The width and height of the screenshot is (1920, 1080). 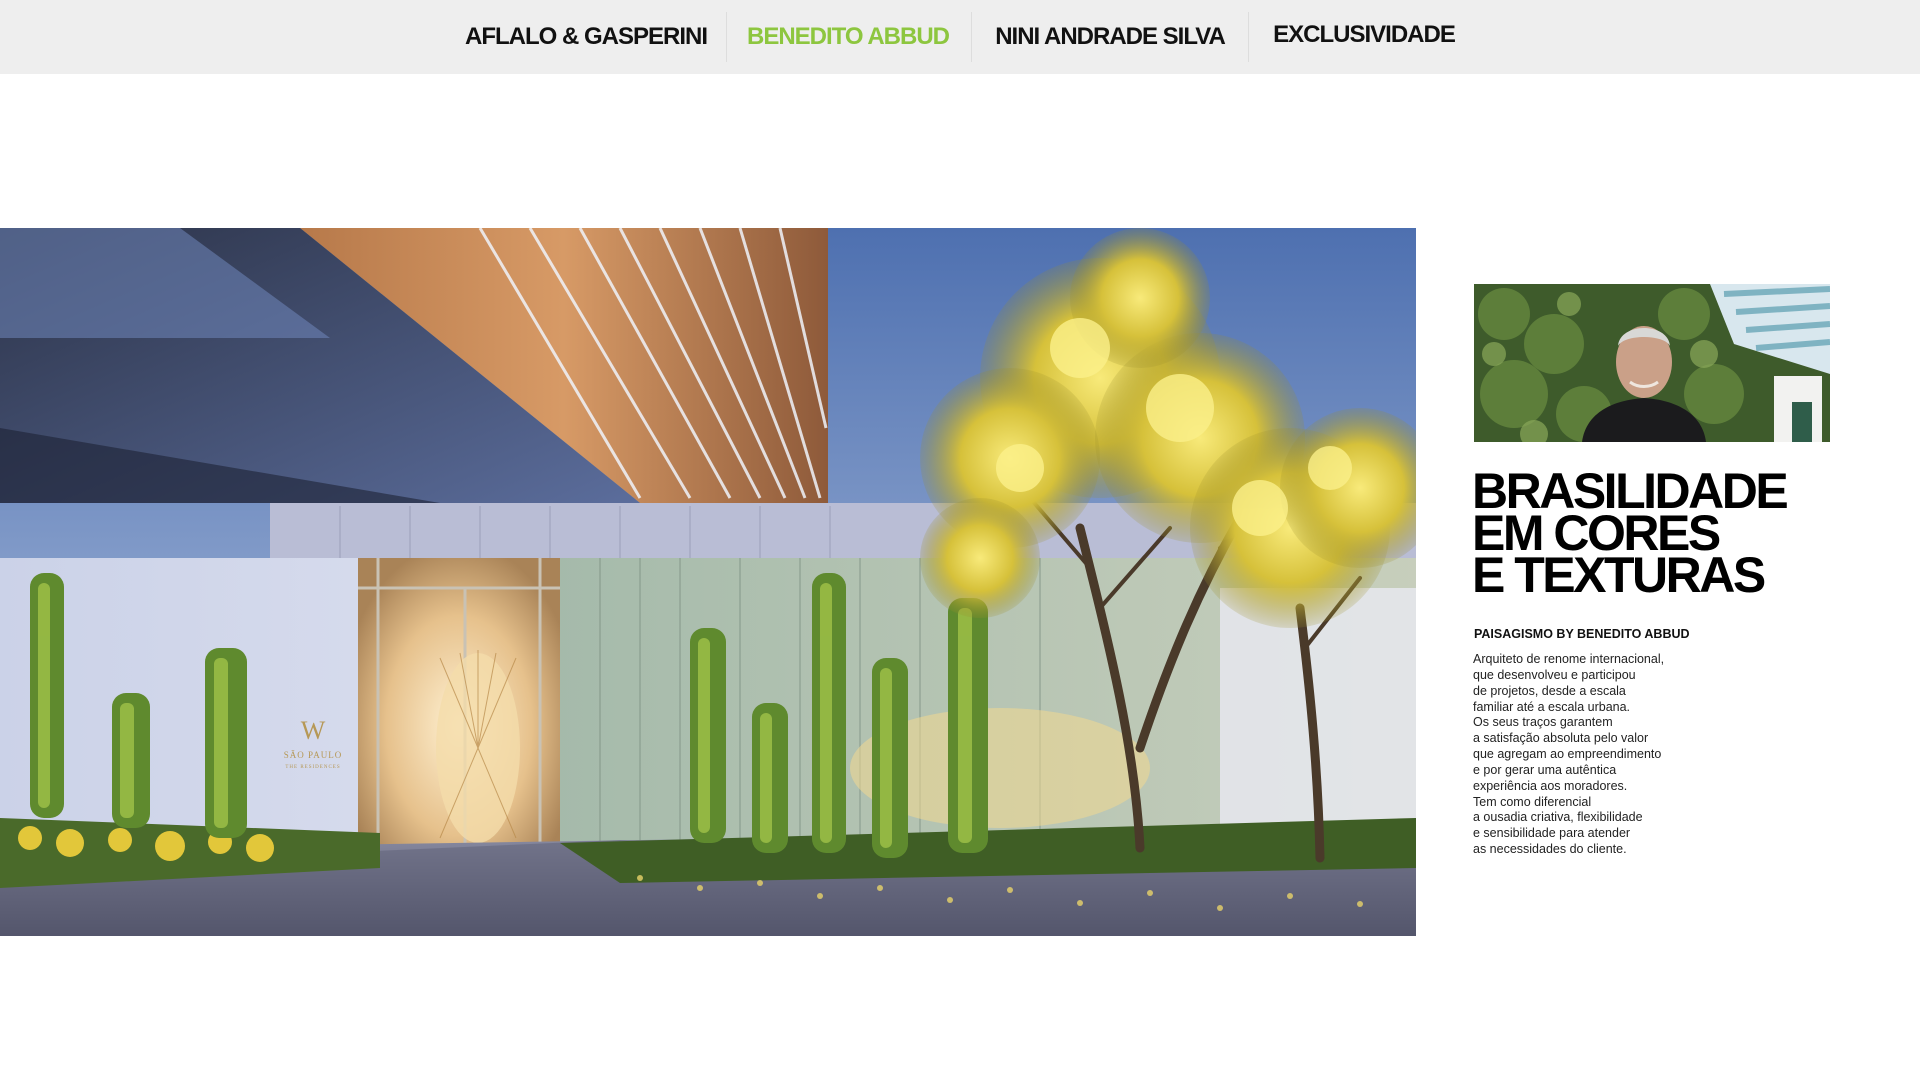 I want to click on headline-line: E TEXTURAS, so click(x=1619, y=575).